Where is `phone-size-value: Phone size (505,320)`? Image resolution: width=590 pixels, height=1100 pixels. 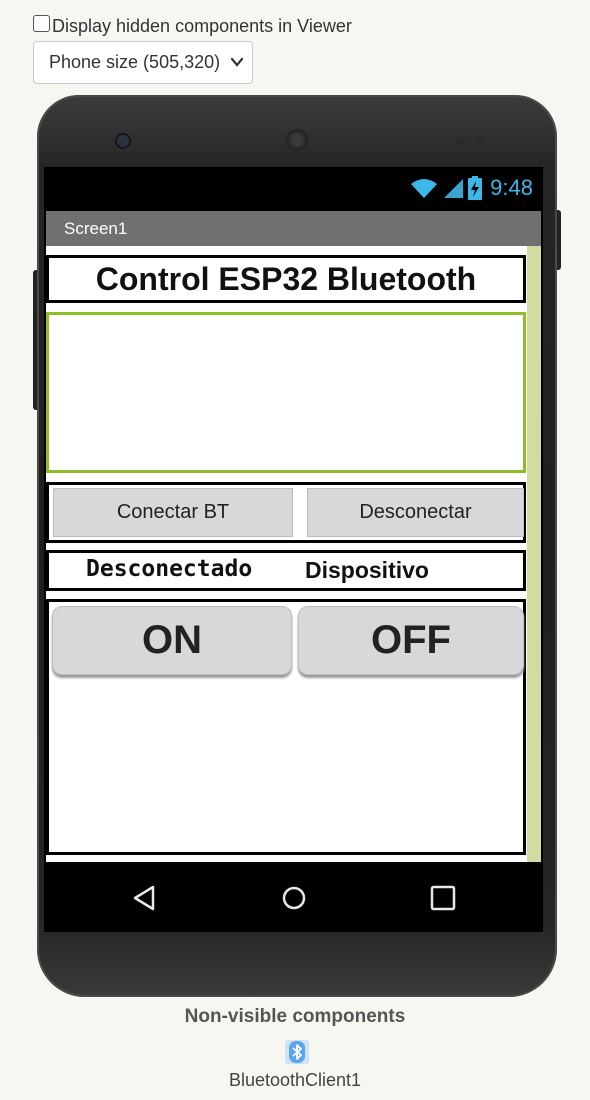 phone-size-value: Phone size (505,320) is located at coordinates (135, 62).